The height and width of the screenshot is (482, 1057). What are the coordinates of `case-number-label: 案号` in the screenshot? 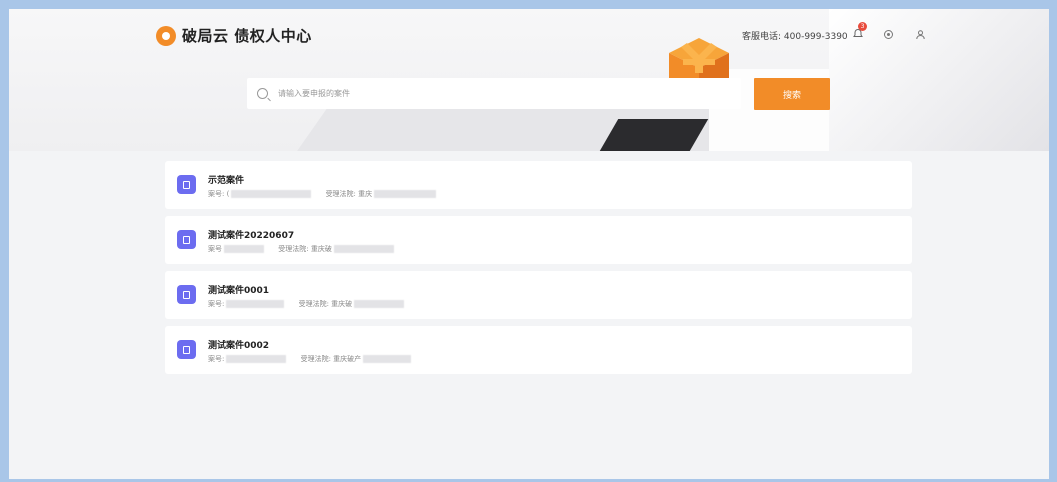 It's located at (215, 249).